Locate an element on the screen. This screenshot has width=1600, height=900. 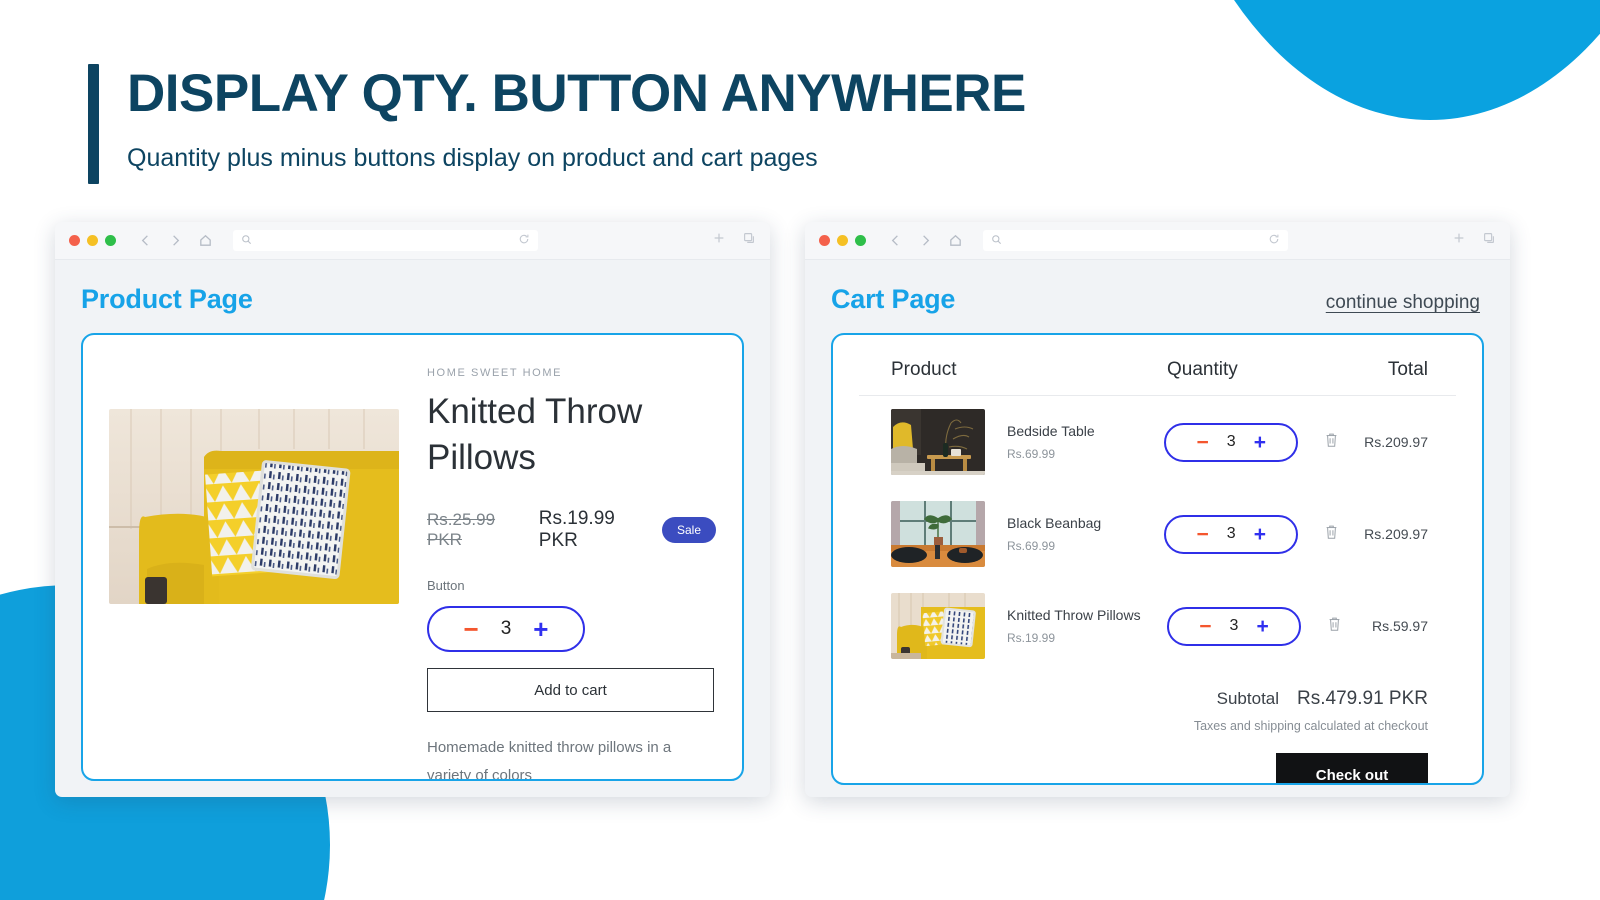
cart-item-unit-price: Rs.19.99 is located at coordinates (1031, 638).